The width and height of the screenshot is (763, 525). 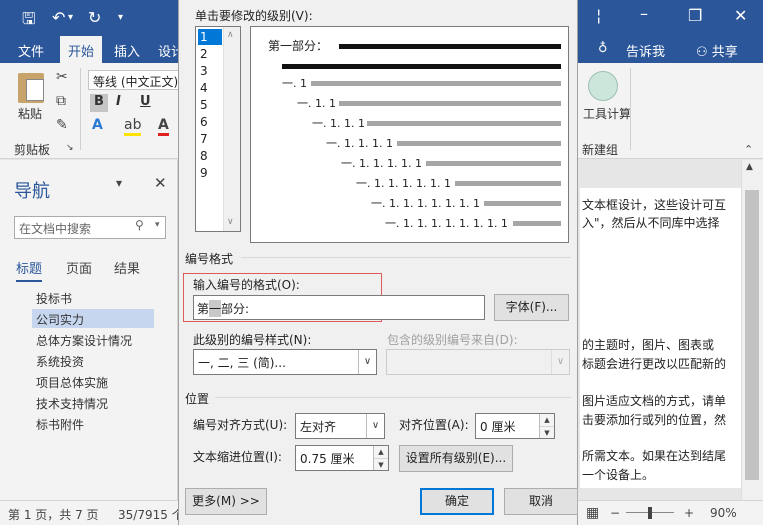 What do you see at coordinates (145, 101) in the screenshot?
I see `underline-button: U` at bounding box center [145, 101].